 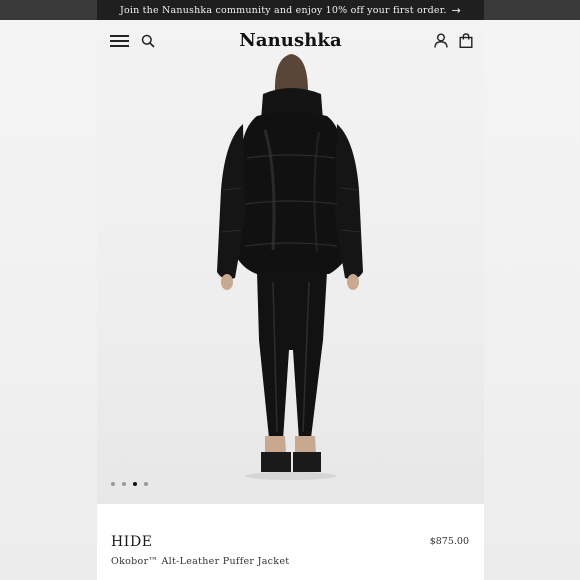 I want to click on carousel-indicators, so click(x=129, y=484).